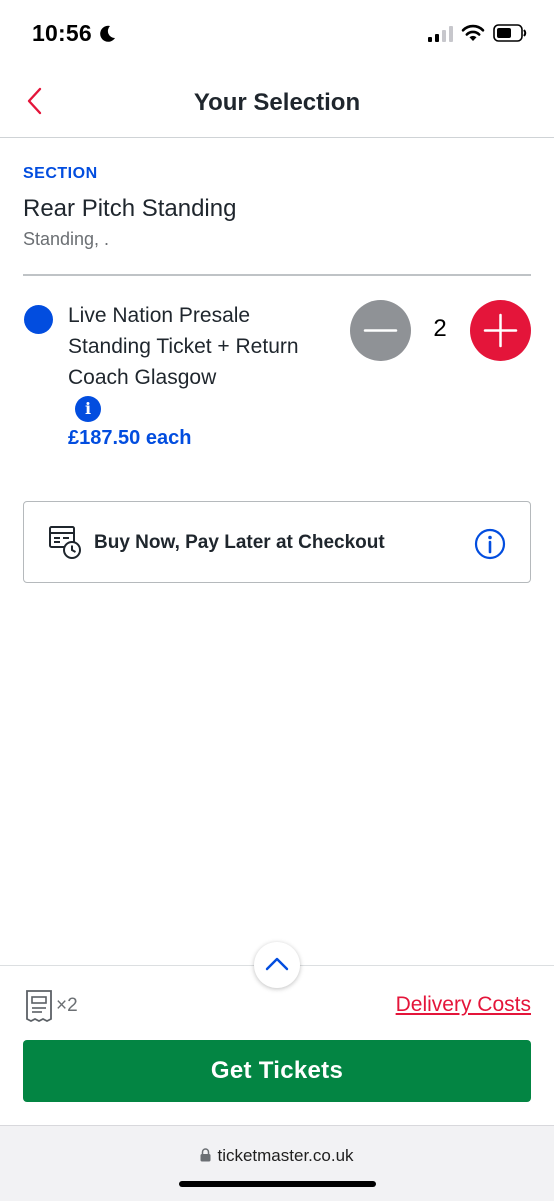 The height and width of the screenshot is (1201, 554). I want to click on info-icon: i, so click(88, 409).